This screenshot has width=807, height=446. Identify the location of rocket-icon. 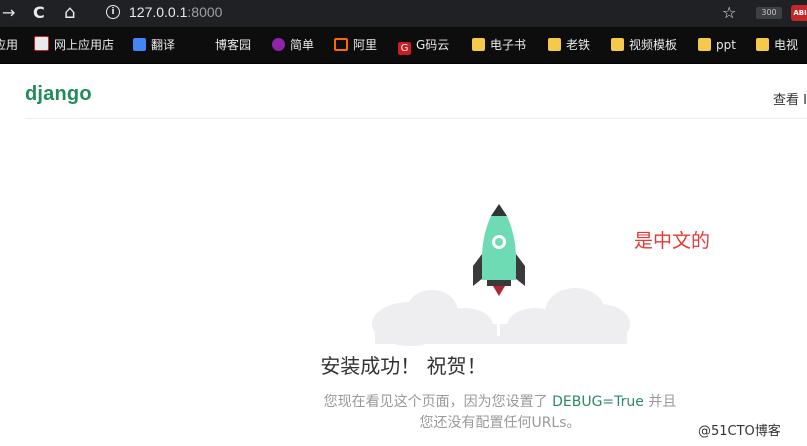
(501, 275).